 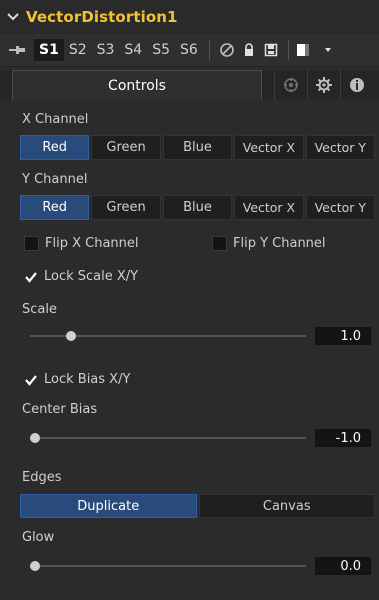 What do you see at coordinates (290, 85) in the screenshot?
I see `tools-icon` at bounding box center [290, 85].